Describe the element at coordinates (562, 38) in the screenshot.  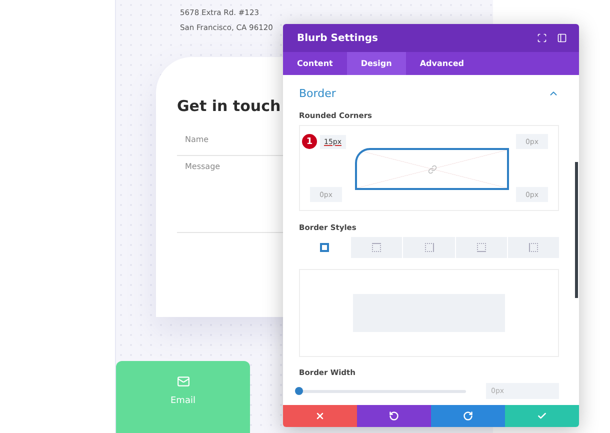
I see `sidebar-icon` at that location.